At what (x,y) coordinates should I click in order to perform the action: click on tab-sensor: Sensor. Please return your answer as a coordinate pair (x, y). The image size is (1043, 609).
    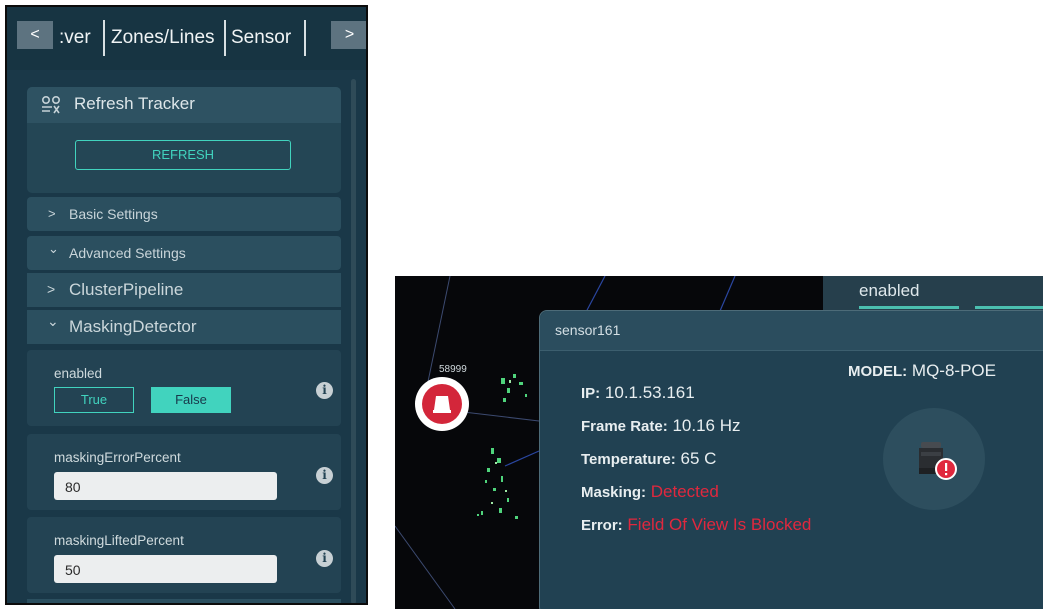
    Looking at the image, I should click on (261, 38).